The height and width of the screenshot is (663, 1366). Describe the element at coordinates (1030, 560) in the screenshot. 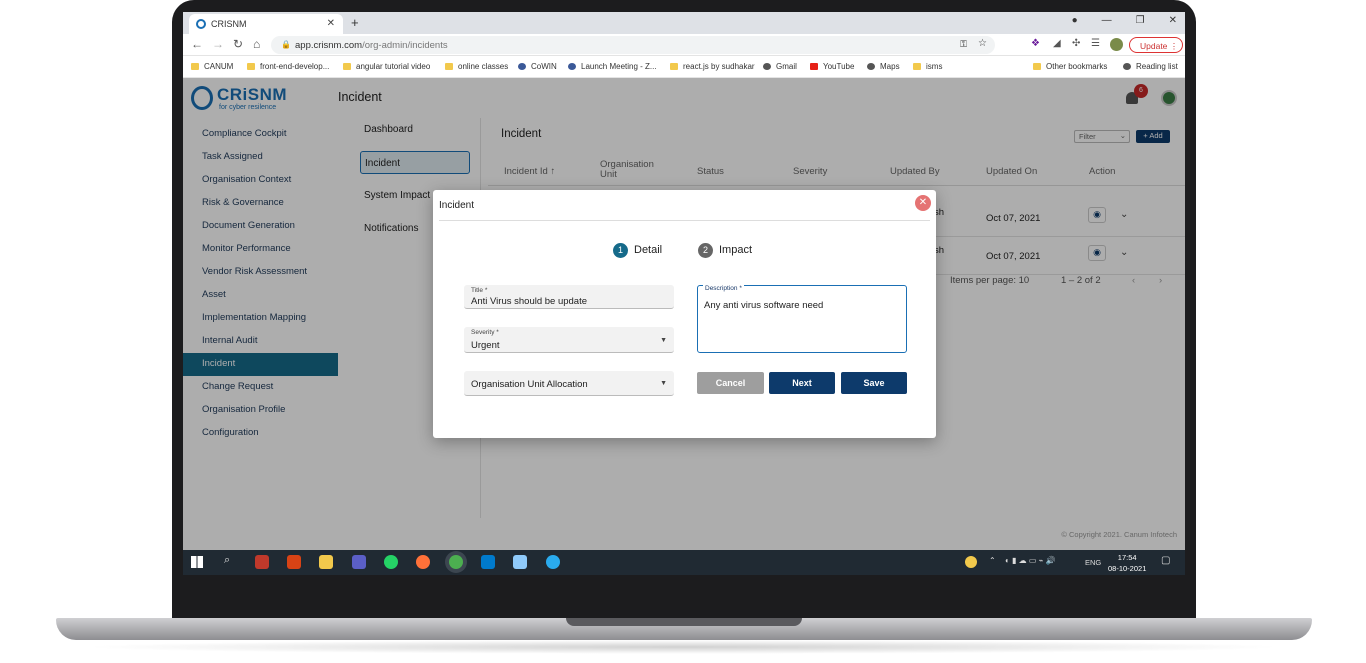

I see `tray-icons: ◐ ▮ ☁ ▭ ⌁ 🔊` at that location.